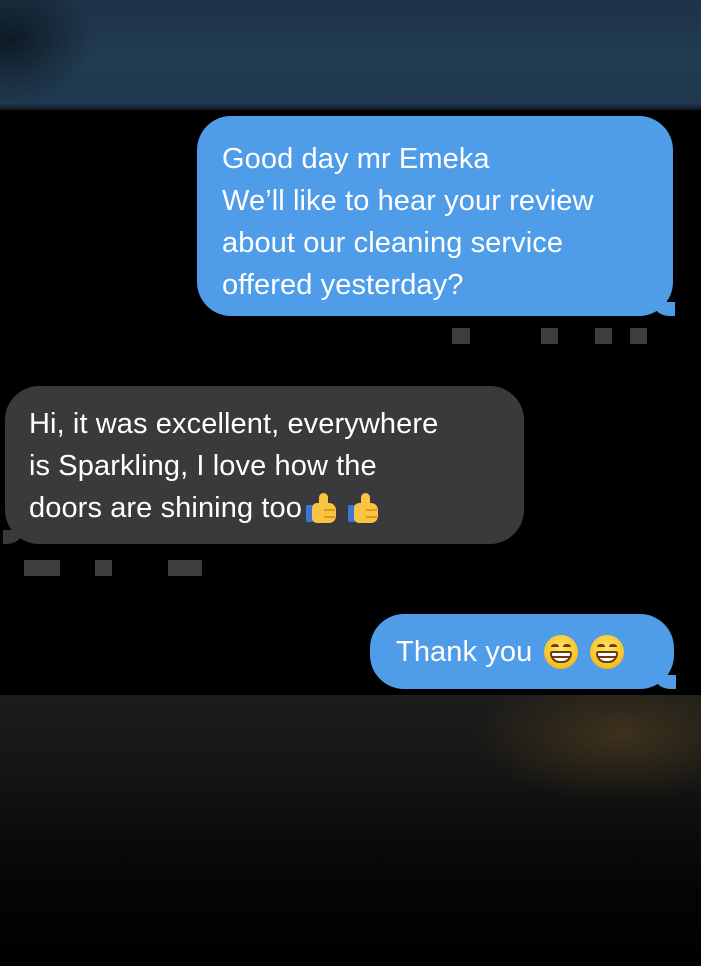 Image resolution: width=701 pixels, height=966 pixels. I want to click on message-bubble-outgoing: Thank you, so click(523, 651).